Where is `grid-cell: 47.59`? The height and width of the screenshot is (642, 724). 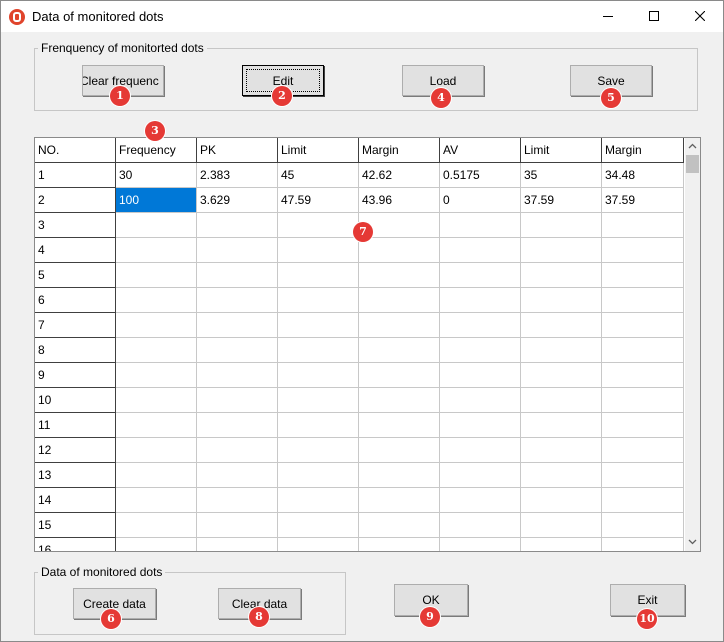
grid-cell: 47.59 is located at coordinates (318, 200).